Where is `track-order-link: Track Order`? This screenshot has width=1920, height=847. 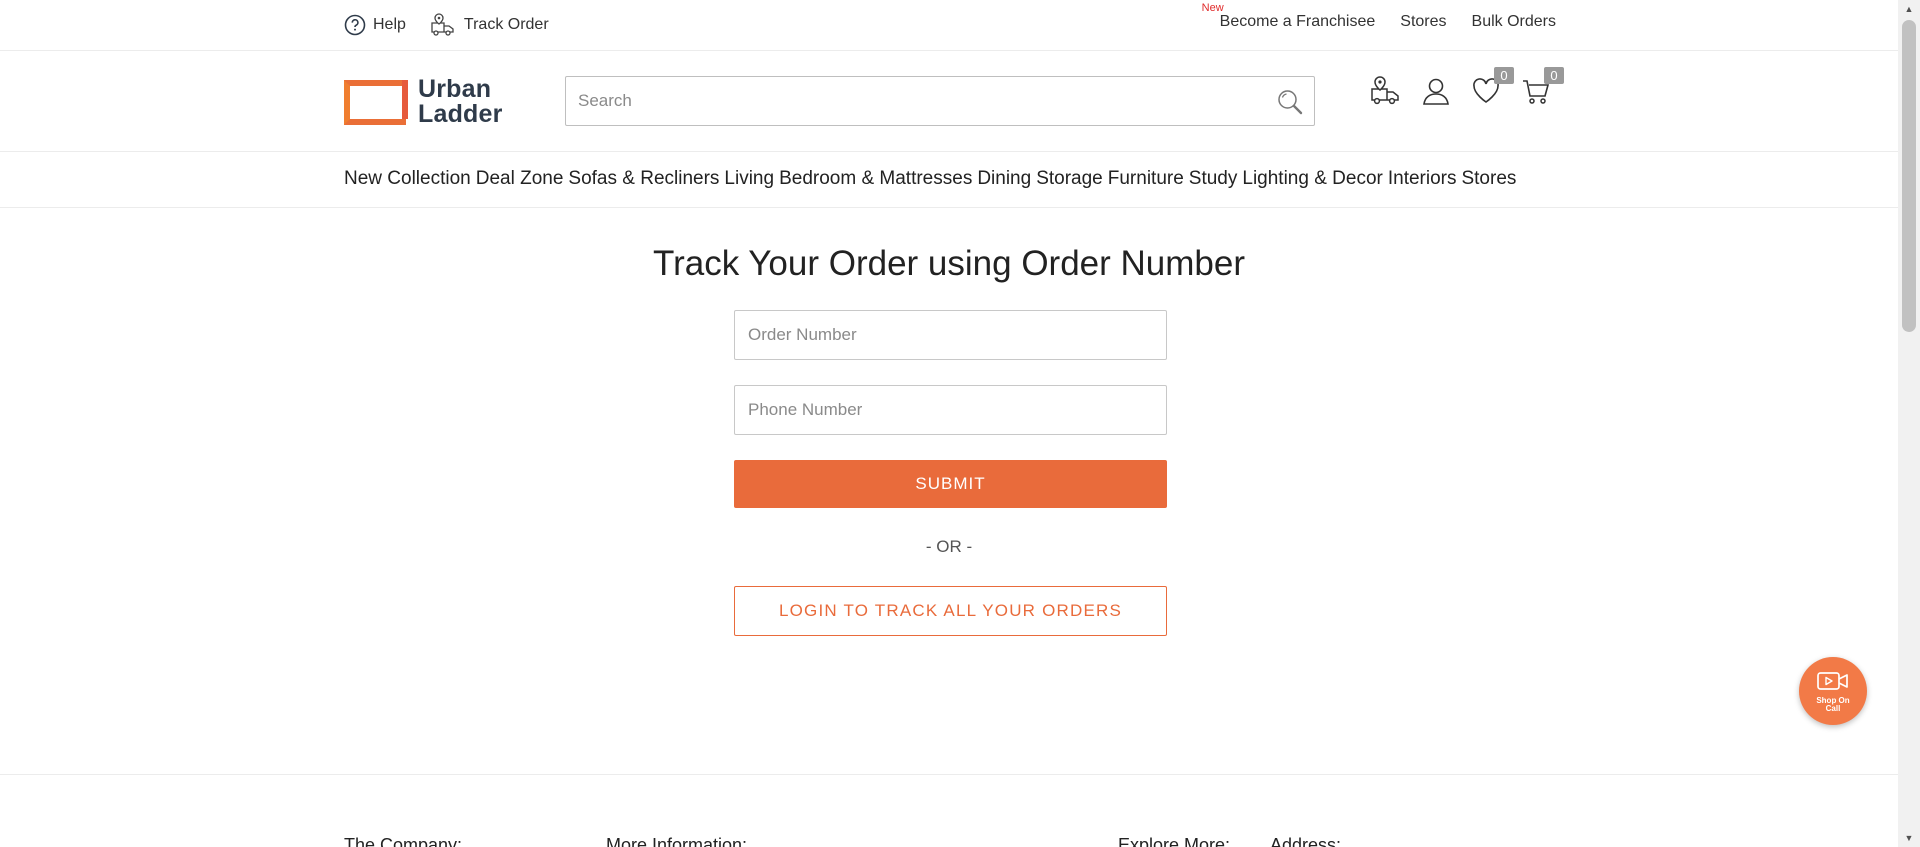
track-order-link: Track Order is located at coordinates (489, 25).